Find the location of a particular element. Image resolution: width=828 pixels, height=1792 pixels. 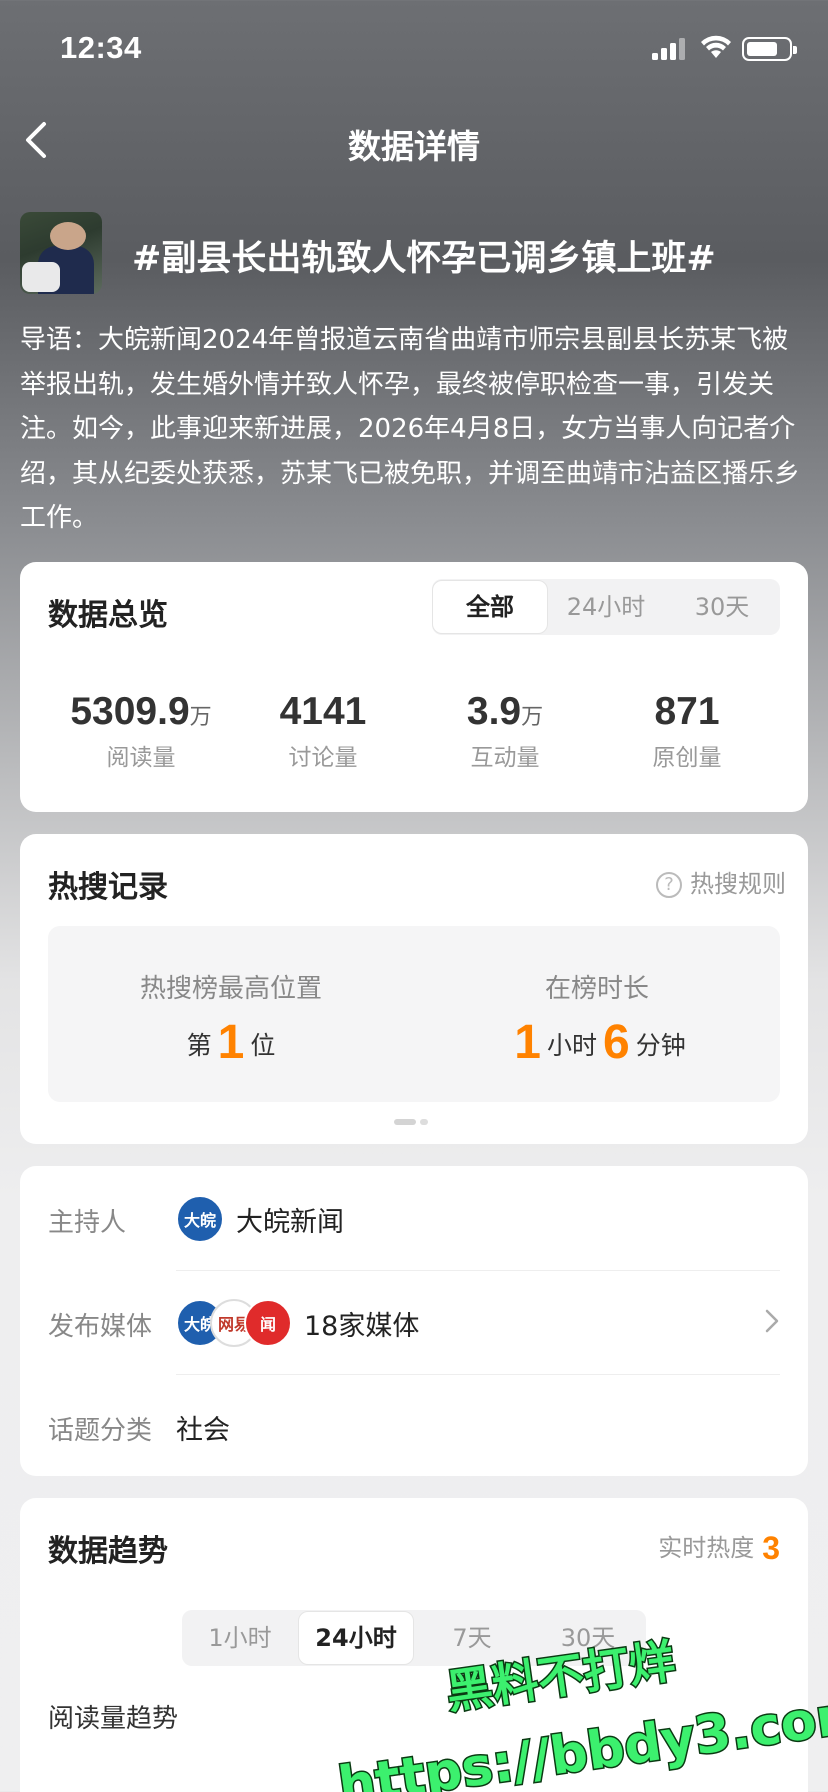

duration-minutes: 6 is located at coordinates (616, 1042).